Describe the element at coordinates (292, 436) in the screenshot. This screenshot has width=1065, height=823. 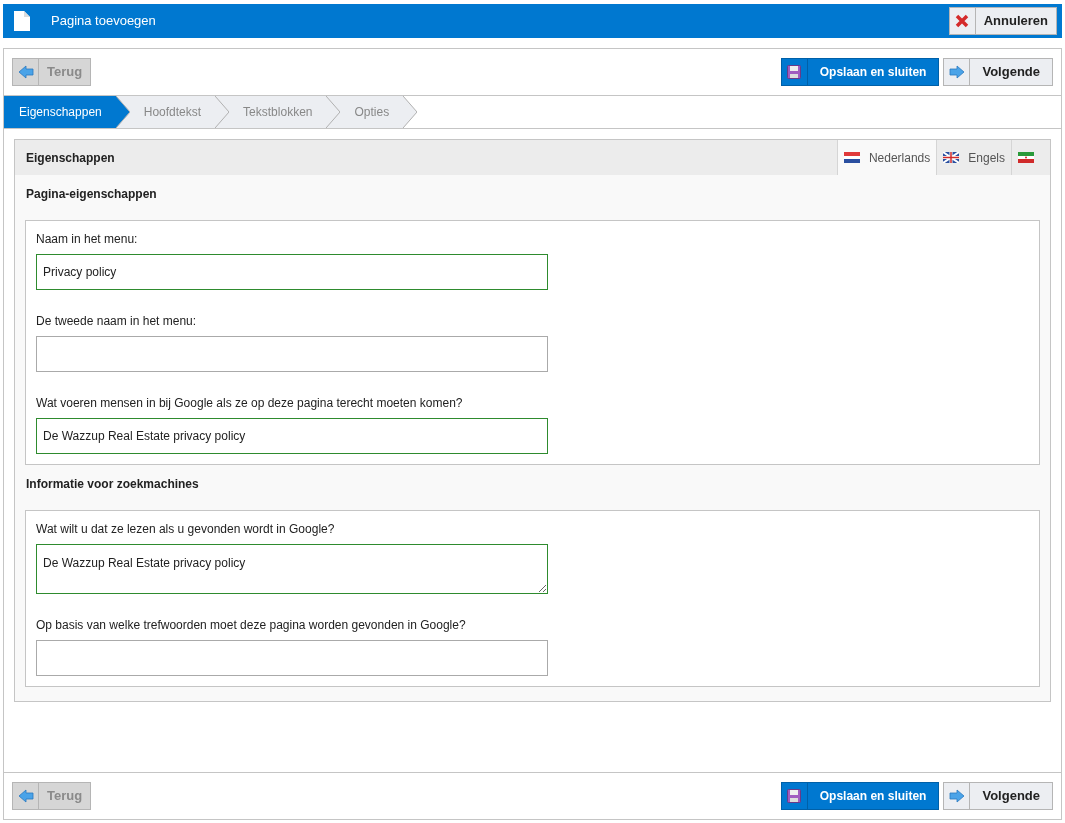
I see `input-field: De Wazzup Real Estate privacy policy` at that location.